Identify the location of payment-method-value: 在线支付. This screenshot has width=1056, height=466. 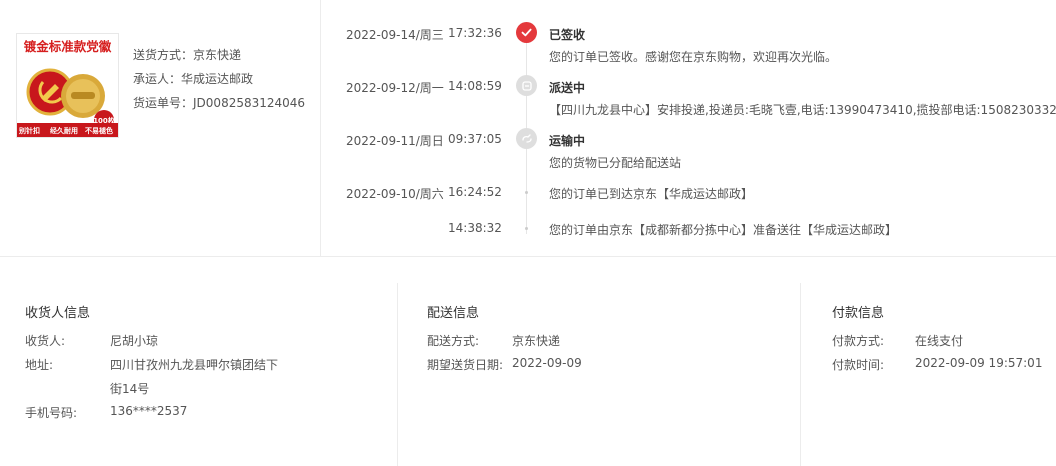
(939, 341).